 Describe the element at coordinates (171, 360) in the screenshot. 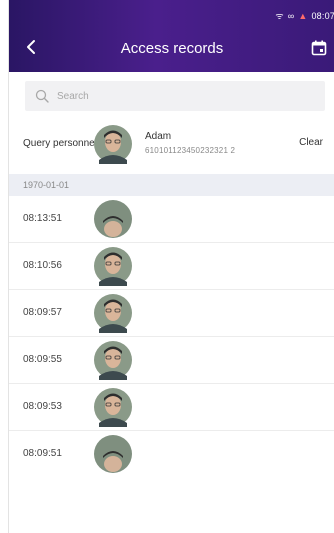

I see `record-row: 08:09:55` at that location.